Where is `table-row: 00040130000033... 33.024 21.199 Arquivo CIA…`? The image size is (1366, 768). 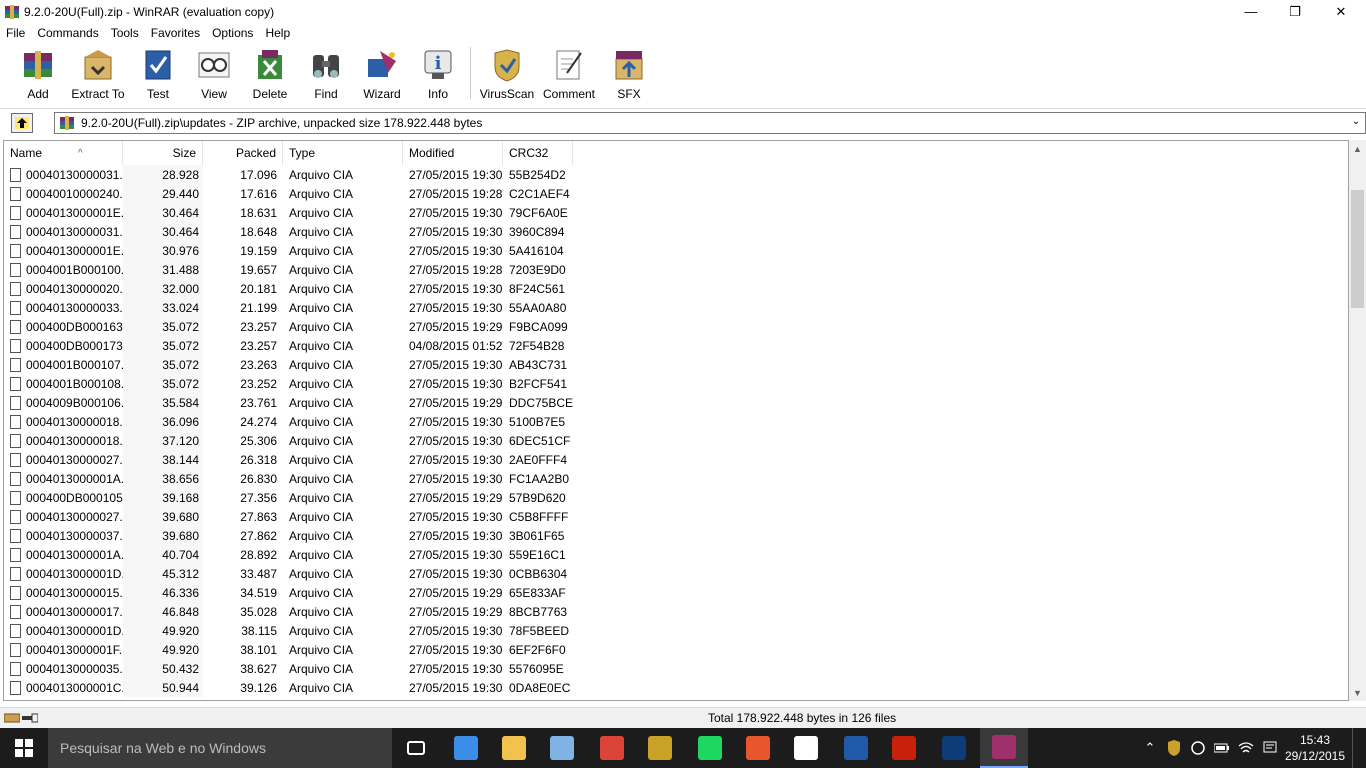
table-row: 00040130000033... 33.024 21.199 Arquivo CIA… is located at coordinates (676, 307).